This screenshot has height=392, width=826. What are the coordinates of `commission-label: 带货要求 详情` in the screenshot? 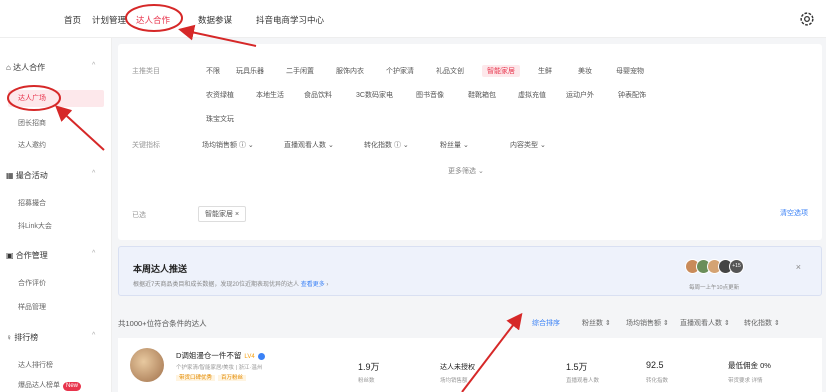 It's located at (745, 380).